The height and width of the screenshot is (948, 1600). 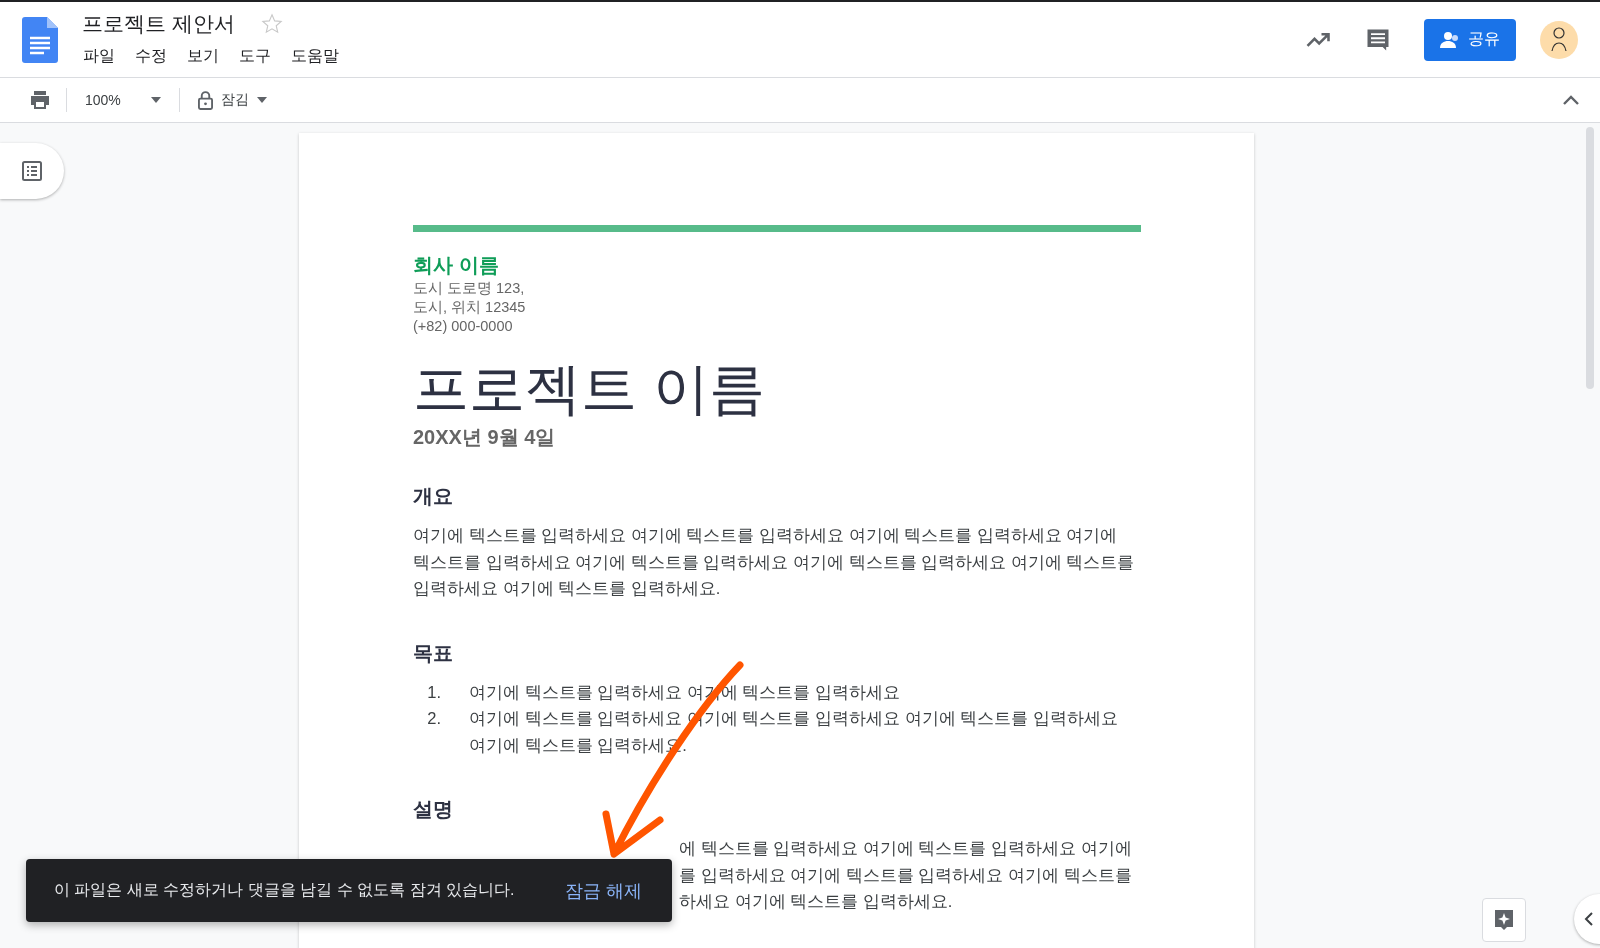 I want to click on collapse-icon, so click(x=1571, y=100).